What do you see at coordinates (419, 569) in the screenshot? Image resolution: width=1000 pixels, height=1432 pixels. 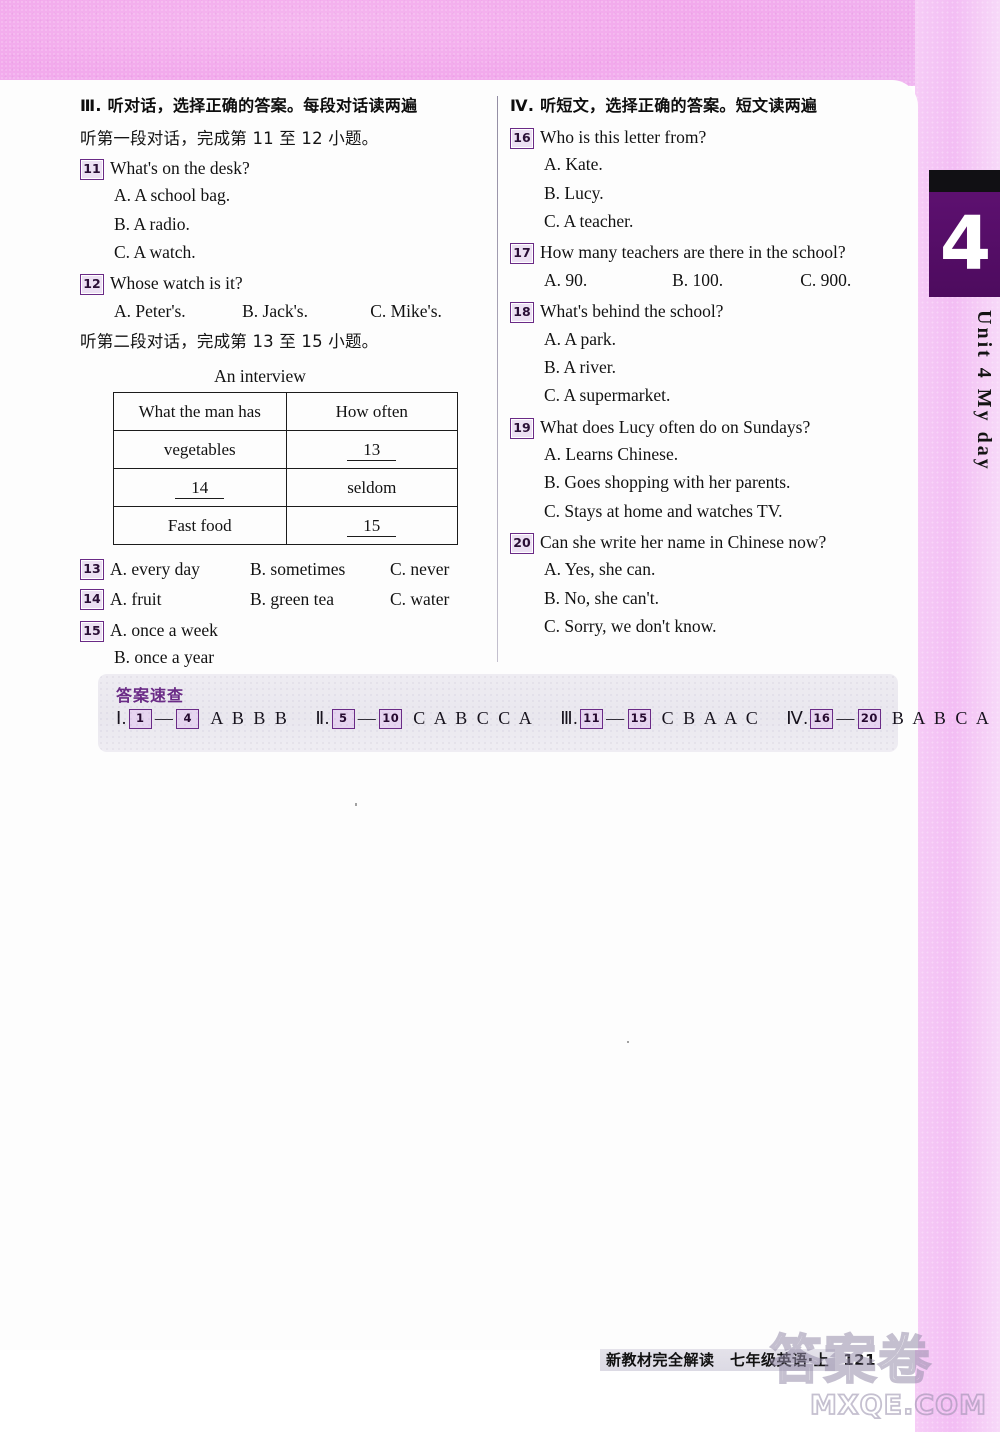 I see `option-c: C. never` at bounding box center [419, 569].